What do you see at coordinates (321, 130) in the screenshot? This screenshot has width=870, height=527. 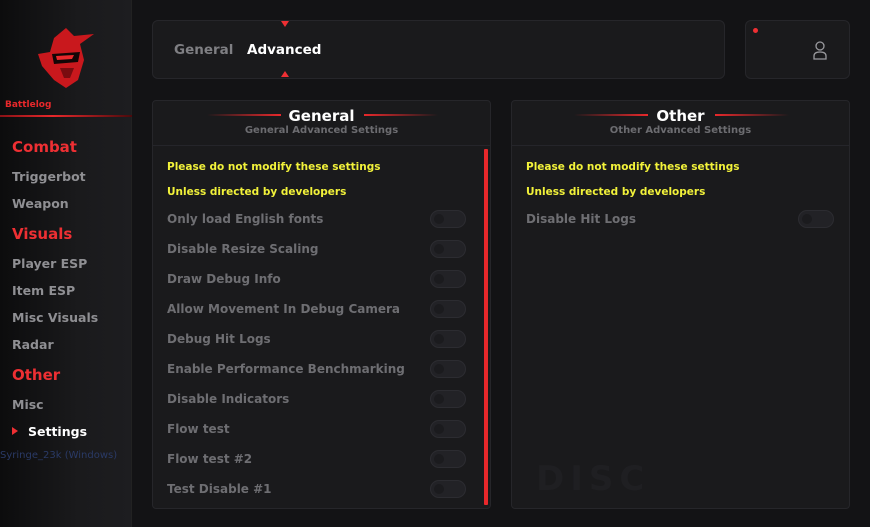 I see `panel-subtitle: General Advanced Settings` at bounding box center [321, 130].